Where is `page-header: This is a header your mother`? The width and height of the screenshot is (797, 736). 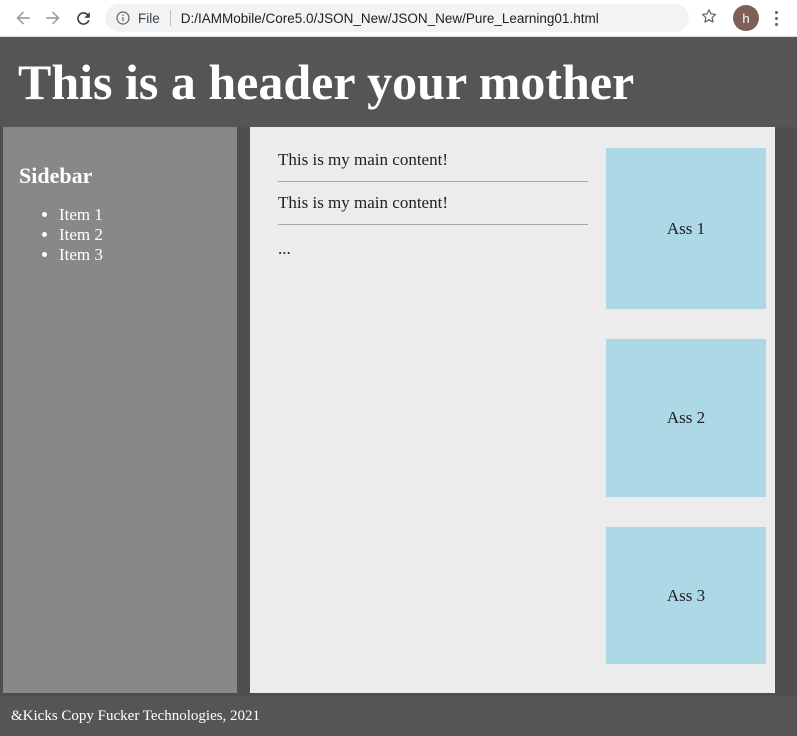 page-header: This is a header your mother is located at coordinates (398, 82).